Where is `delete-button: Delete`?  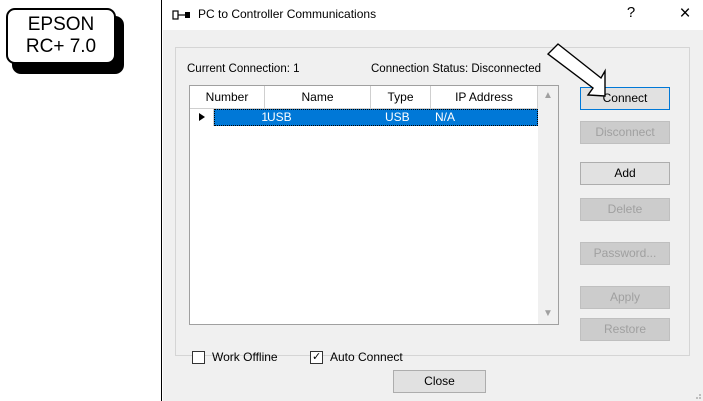
delete-button: Delete is located at coordinates (625, 209).